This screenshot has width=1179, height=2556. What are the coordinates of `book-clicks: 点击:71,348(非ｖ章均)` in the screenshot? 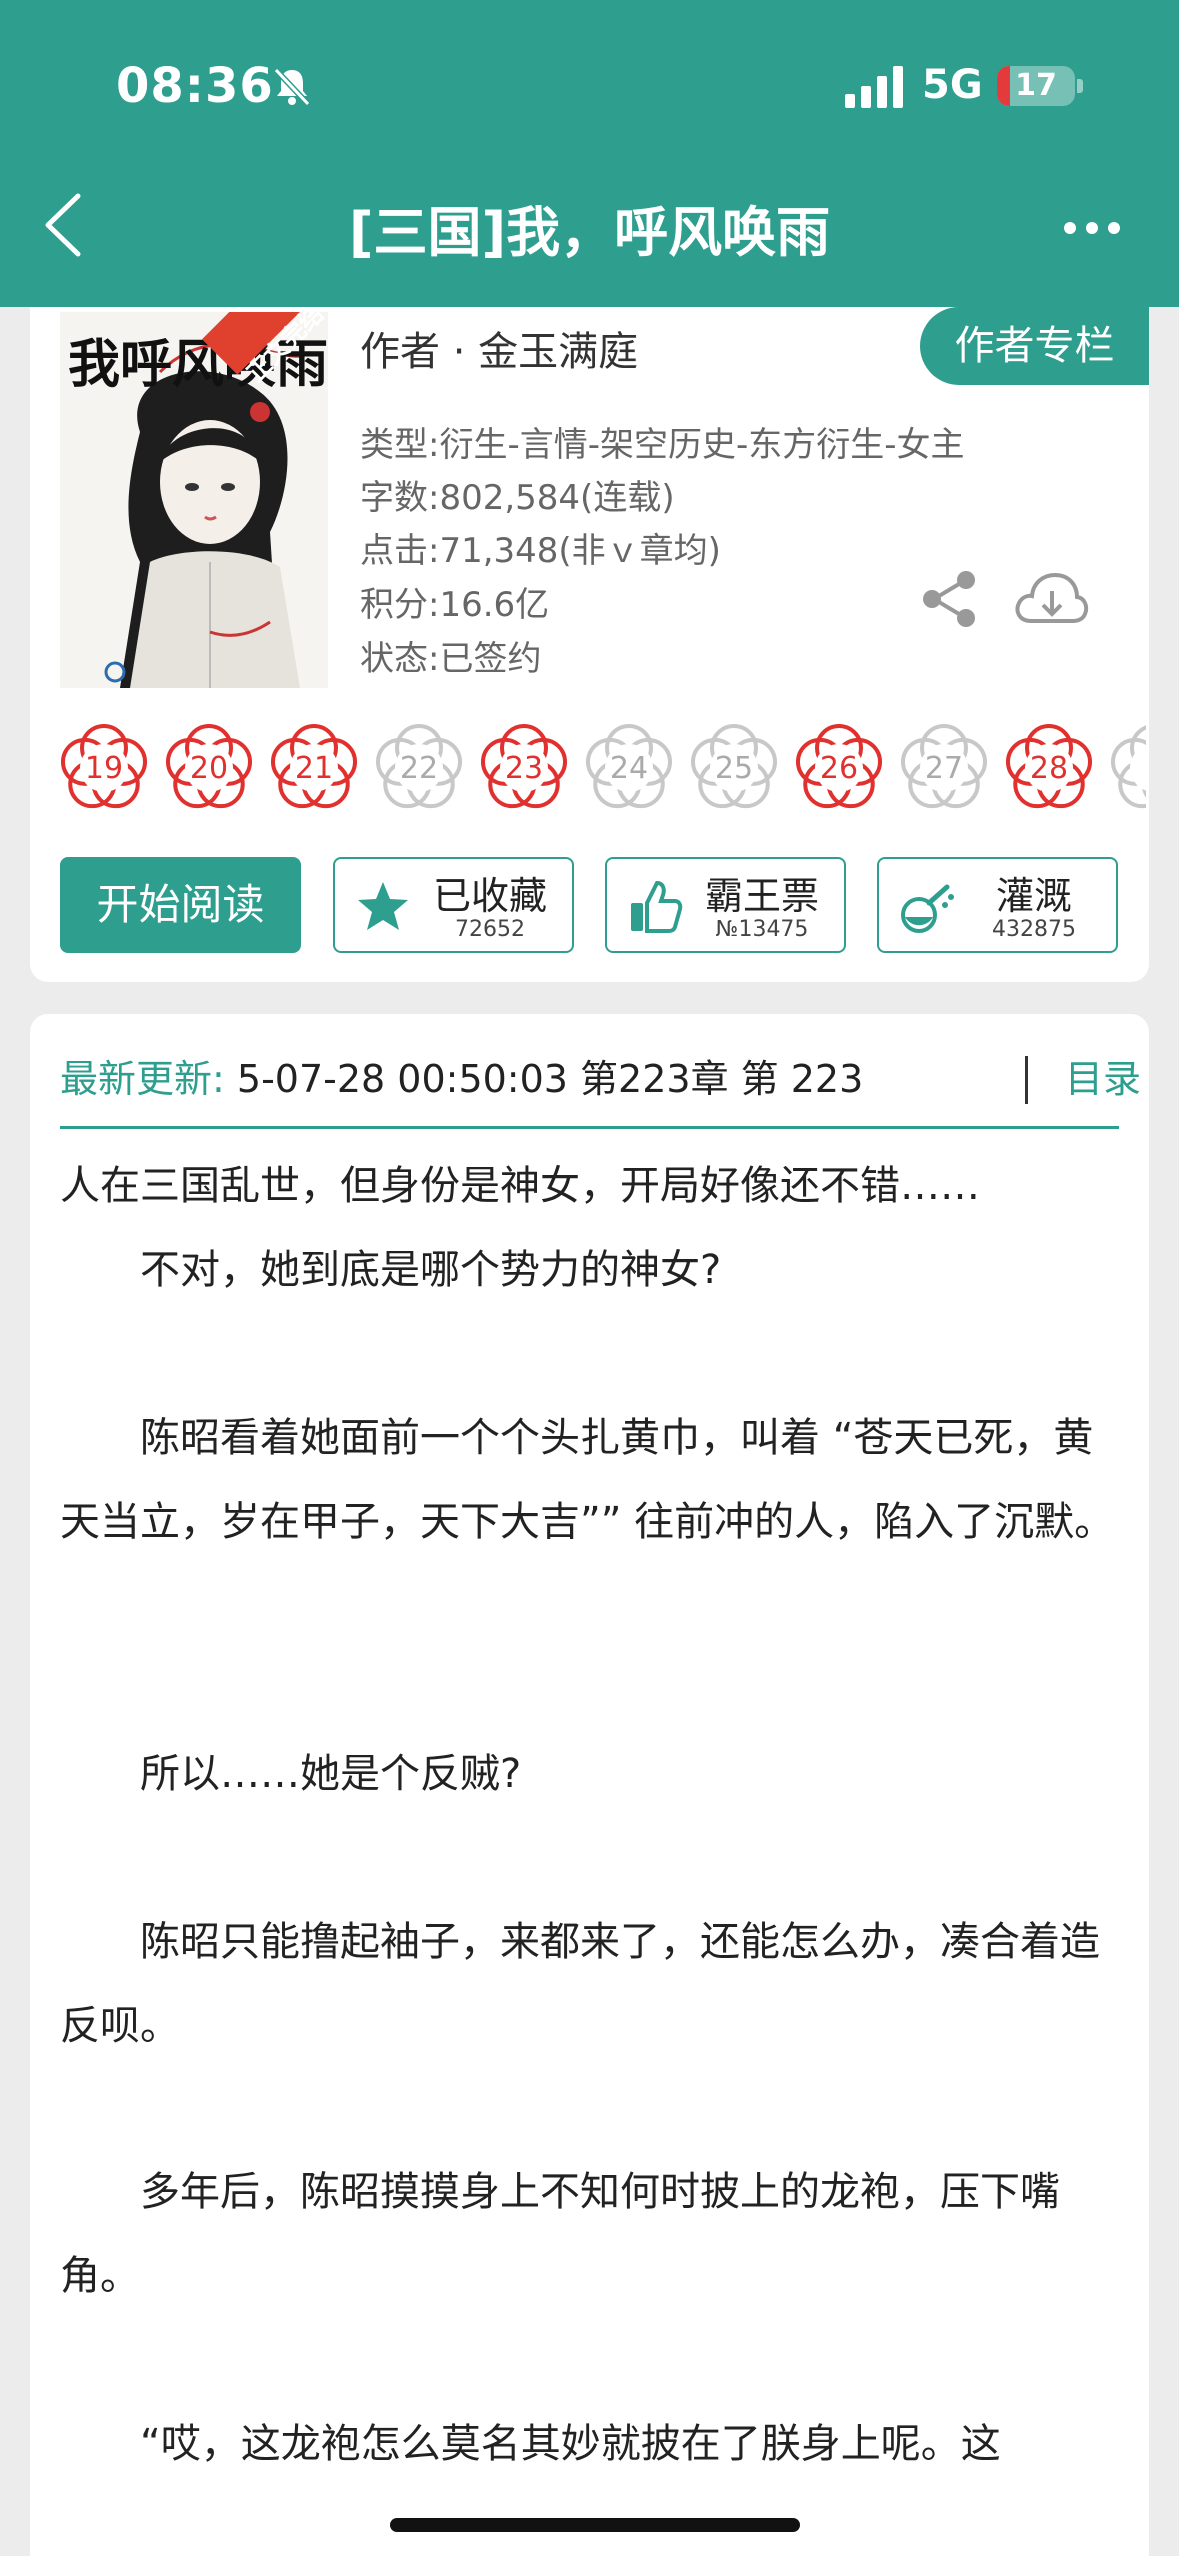 It's located at (540, 551).